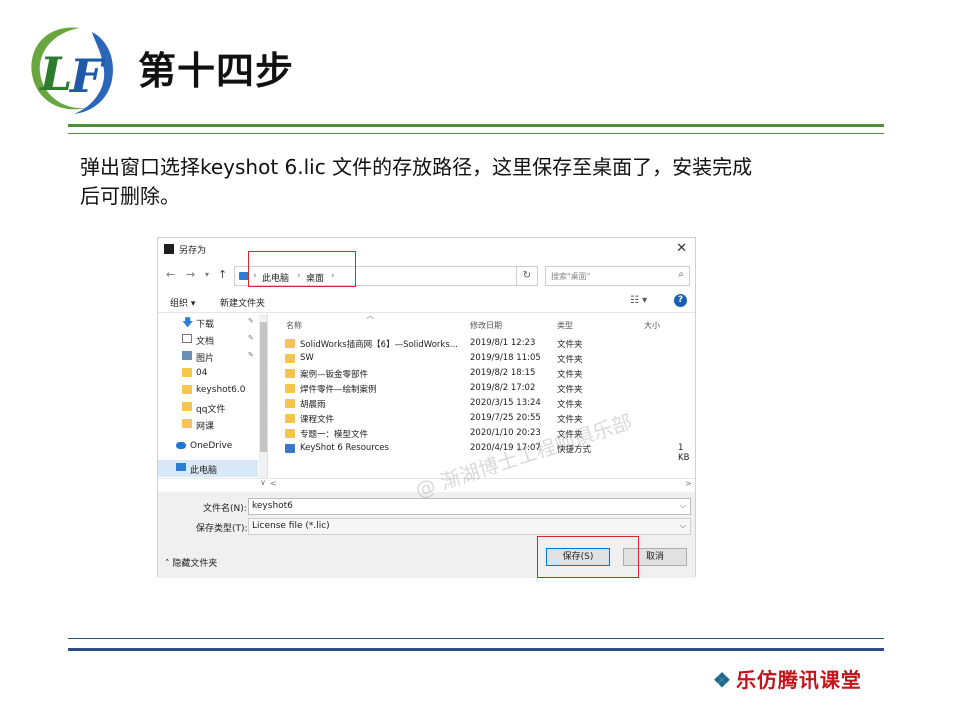 The width and height of the screenshot is (960, 720). What do you see at coordinates (317, 420) in the screenshot?
I see `file-name: 课程文件` at bounding box center [317, 420].